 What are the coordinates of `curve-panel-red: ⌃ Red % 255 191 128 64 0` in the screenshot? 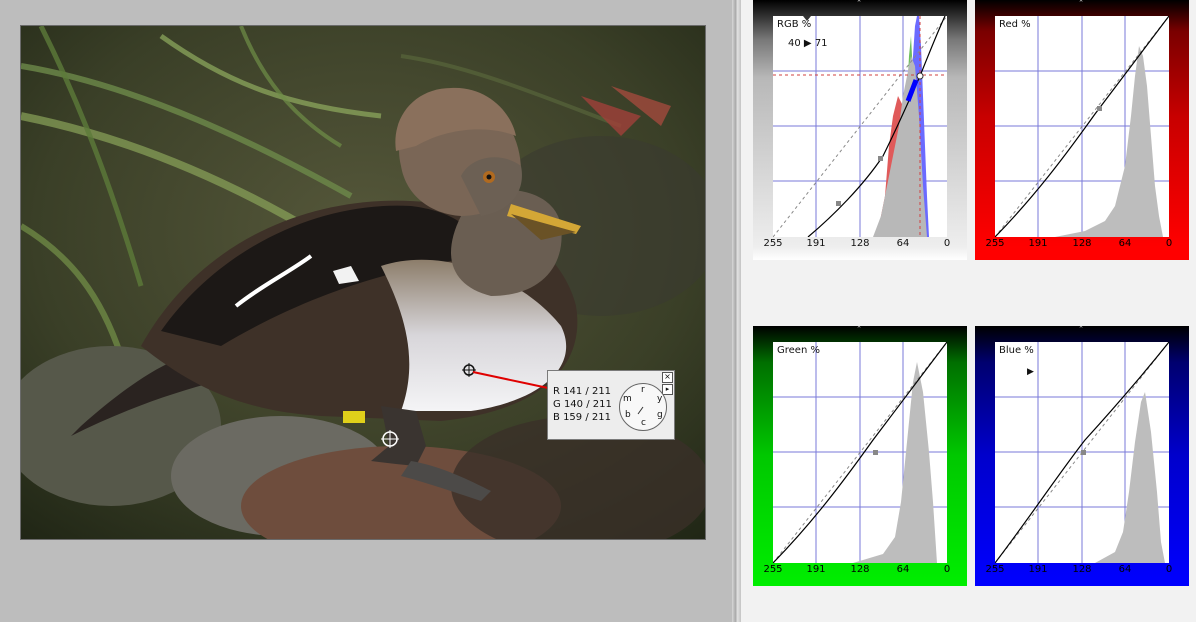 It's located at (1082, 130).